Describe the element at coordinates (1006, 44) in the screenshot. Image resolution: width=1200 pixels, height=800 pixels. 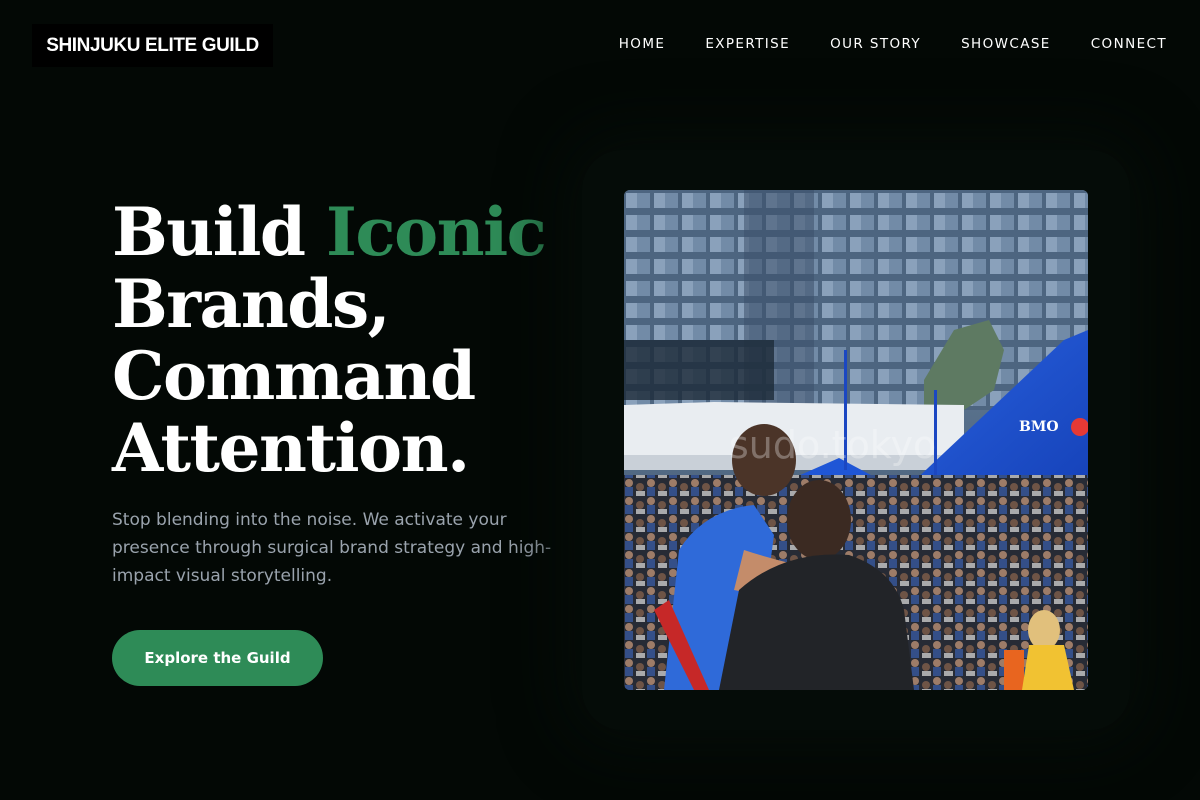
I see `nav-showcase: SHOWCASE` at that location.